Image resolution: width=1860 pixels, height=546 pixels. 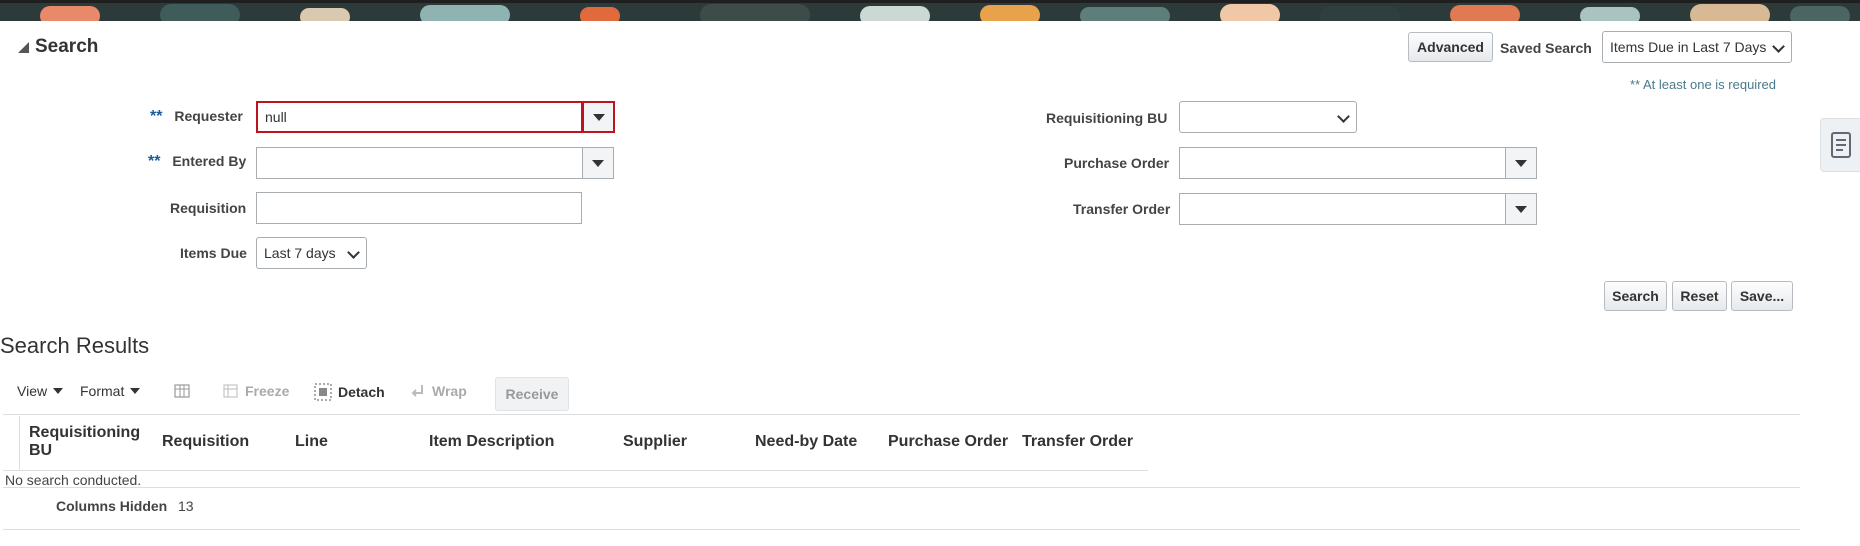 I want to click on search-results-title: Search Results, so click(x=75, y=345).